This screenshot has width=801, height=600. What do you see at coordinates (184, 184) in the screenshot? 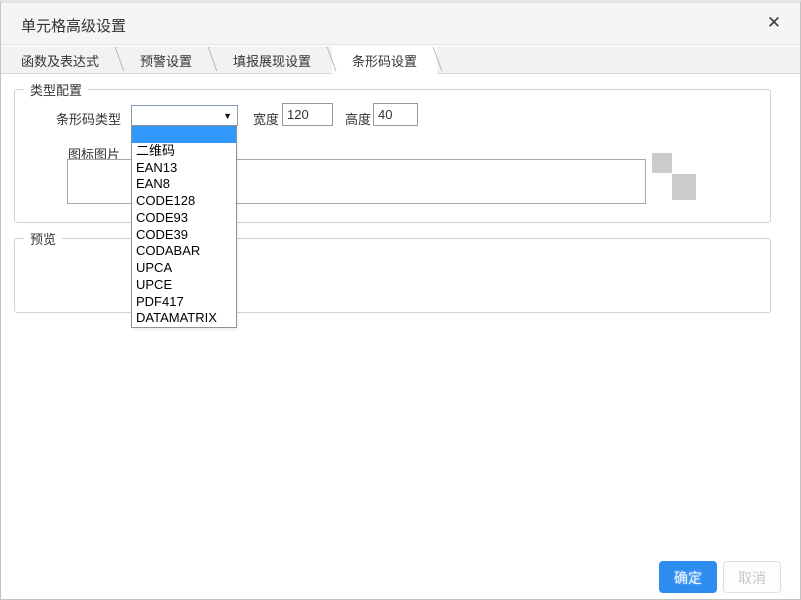
I see `dropdown-option-ean8: EAN8` at bounding box center [184, 184].